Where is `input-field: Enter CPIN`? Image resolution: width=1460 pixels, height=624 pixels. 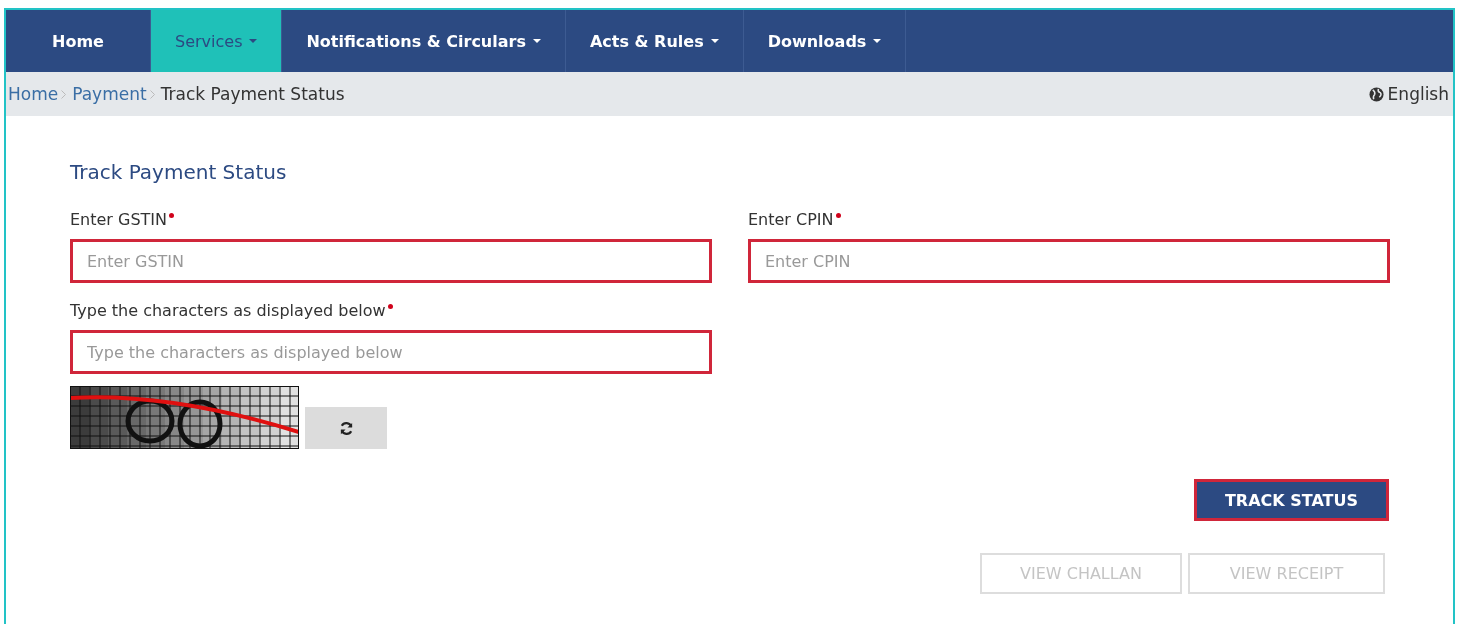 input-field: Enter CPIN is located at coordinates (1069, 261).